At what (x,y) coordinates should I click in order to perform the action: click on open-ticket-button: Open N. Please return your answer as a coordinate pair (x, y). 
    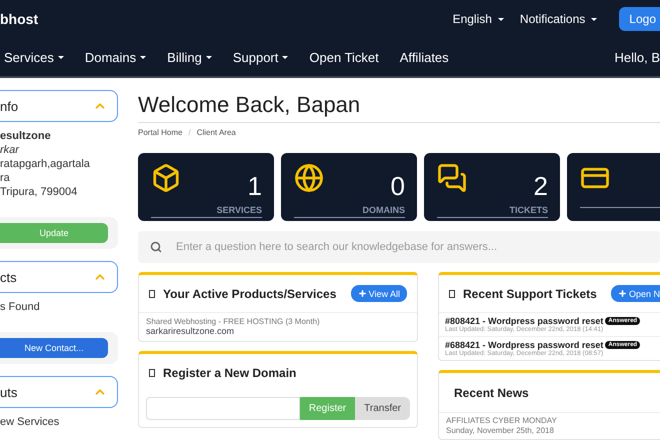
    Looking at the image, I should click on (635, 293).